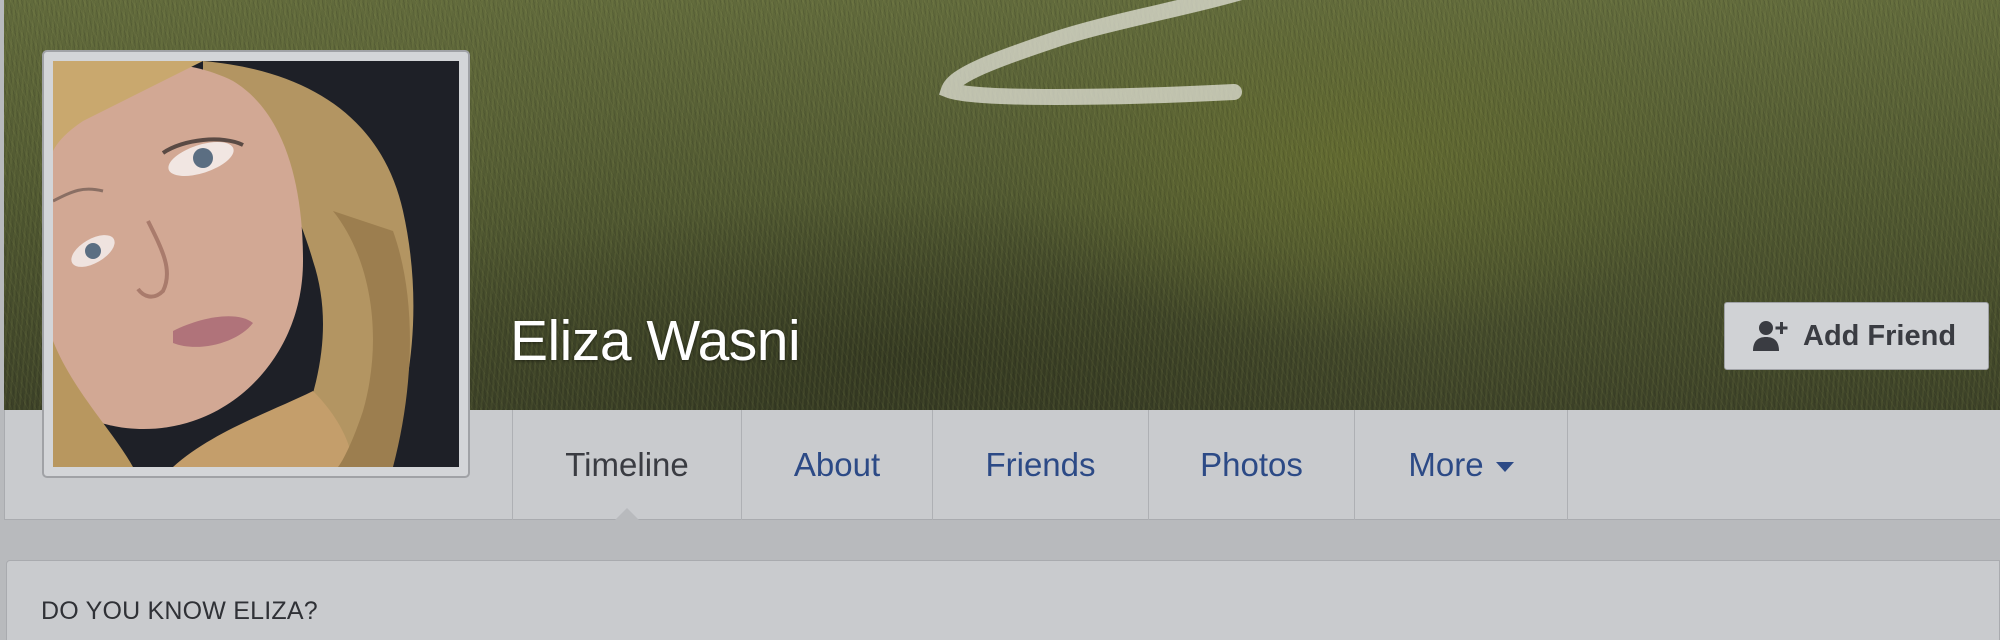 Image resolution: width=2000 pixels, height=640 pixels. What do you see at coordinates (1504, 467) in the screenshot?
I see `caret-down-icon` at bounding box center [1504, 467].